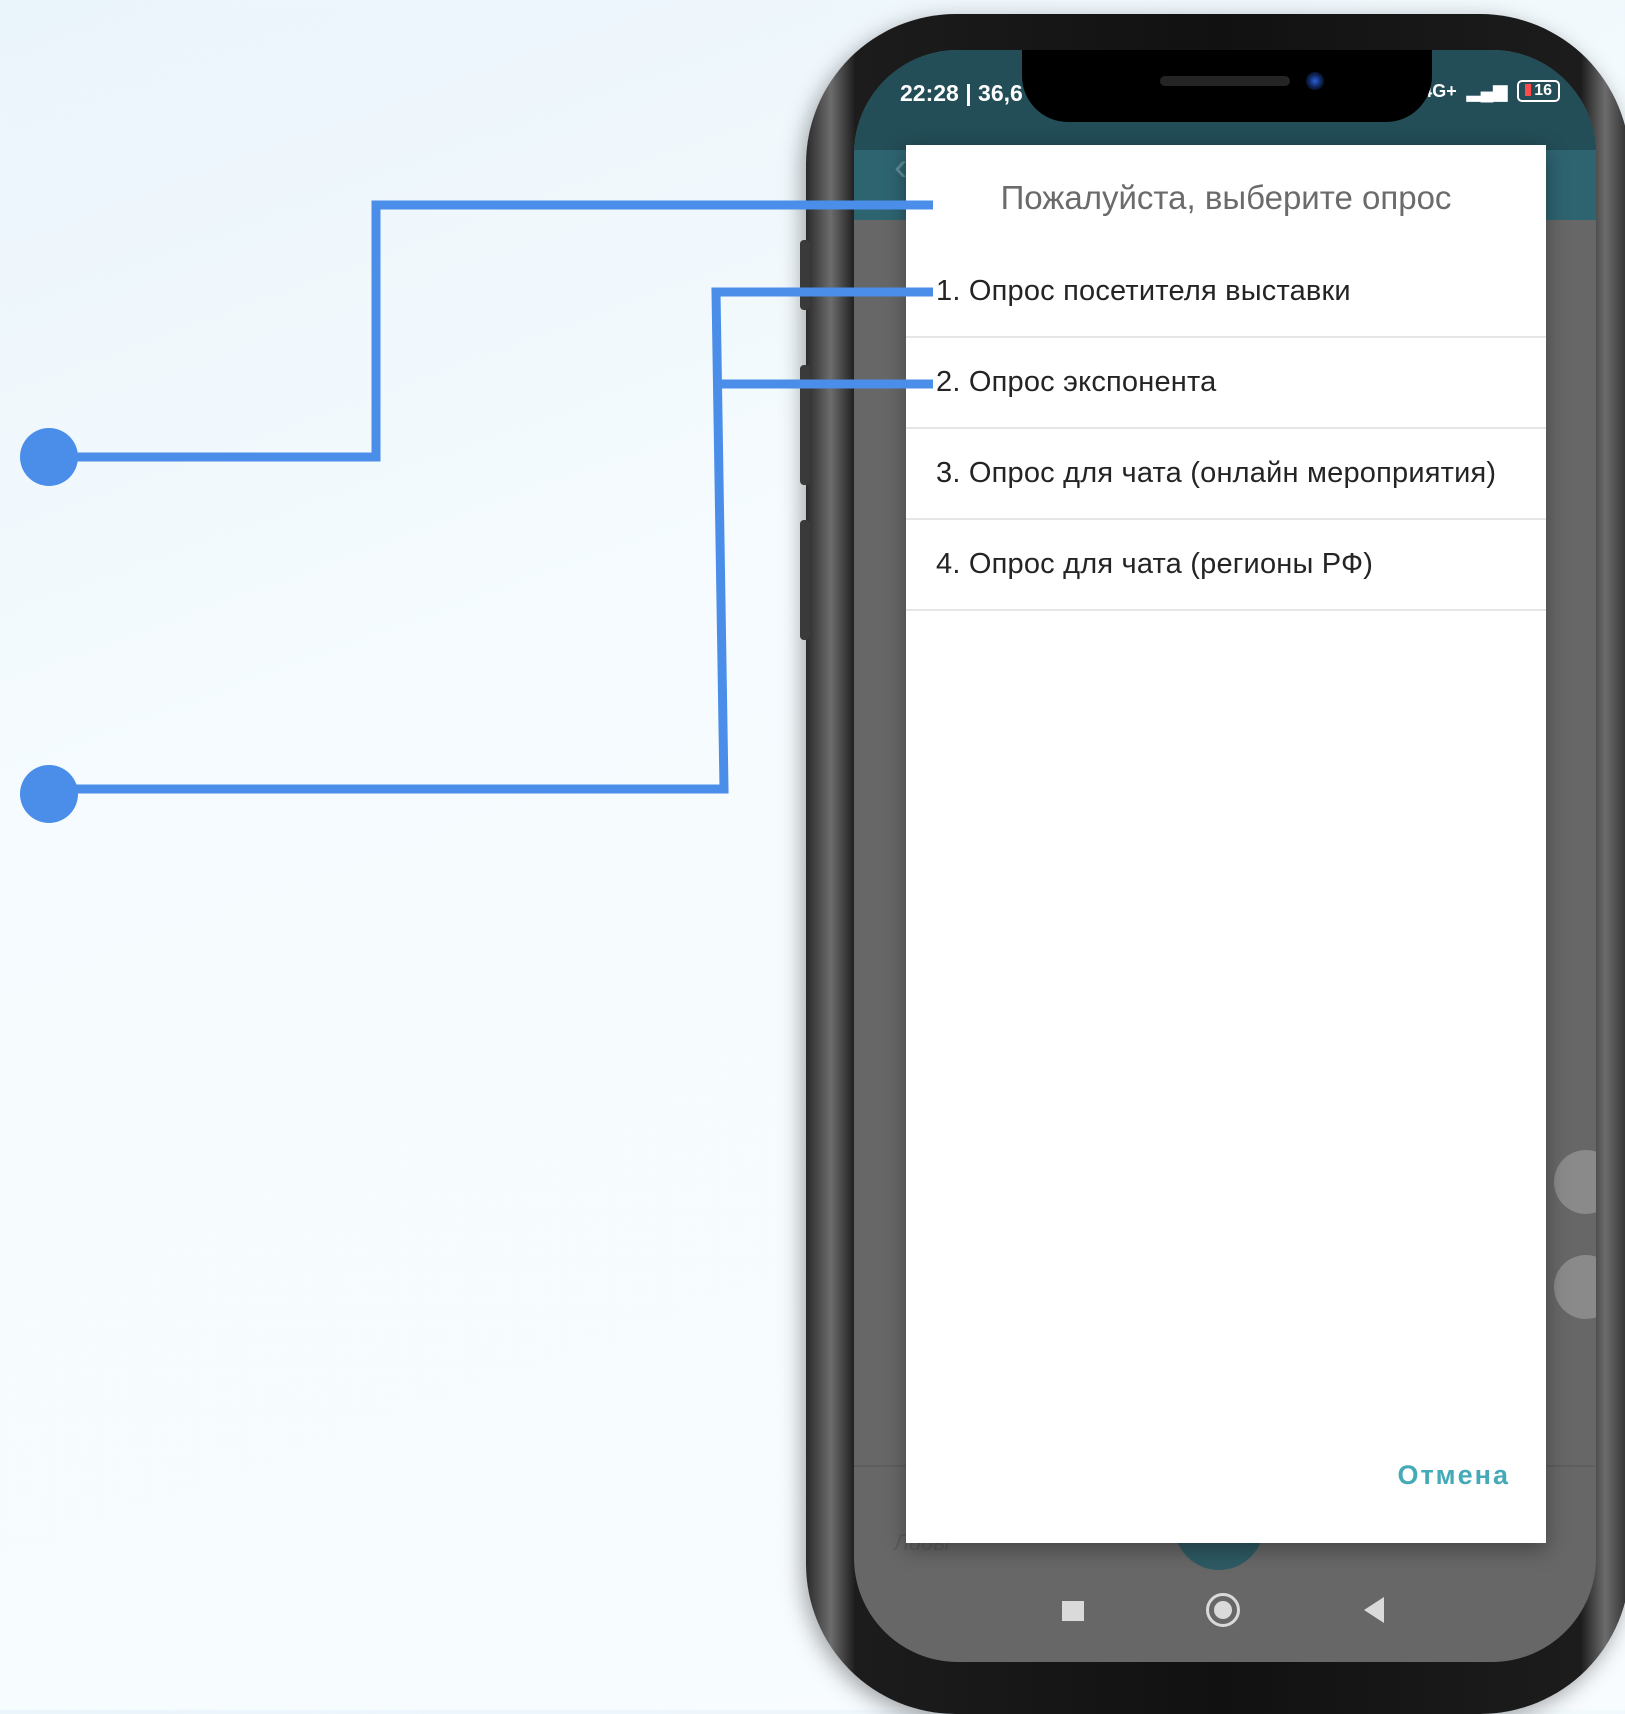  What do you see at coordinates (1226, 474) in the screenshot?
I see `survey-option-3: 3. Опрос для чата (онлайн мероприятия)` at bounding box center [1226, 474].